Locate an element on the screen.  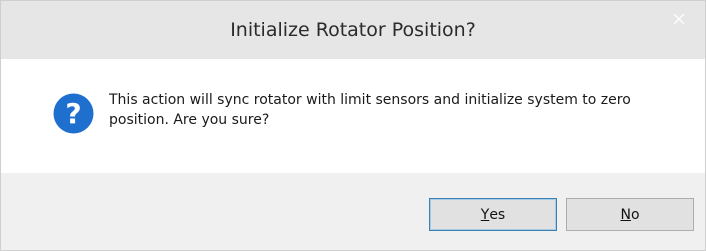
no-mnemonic: N is located at coordinates (625, 214).